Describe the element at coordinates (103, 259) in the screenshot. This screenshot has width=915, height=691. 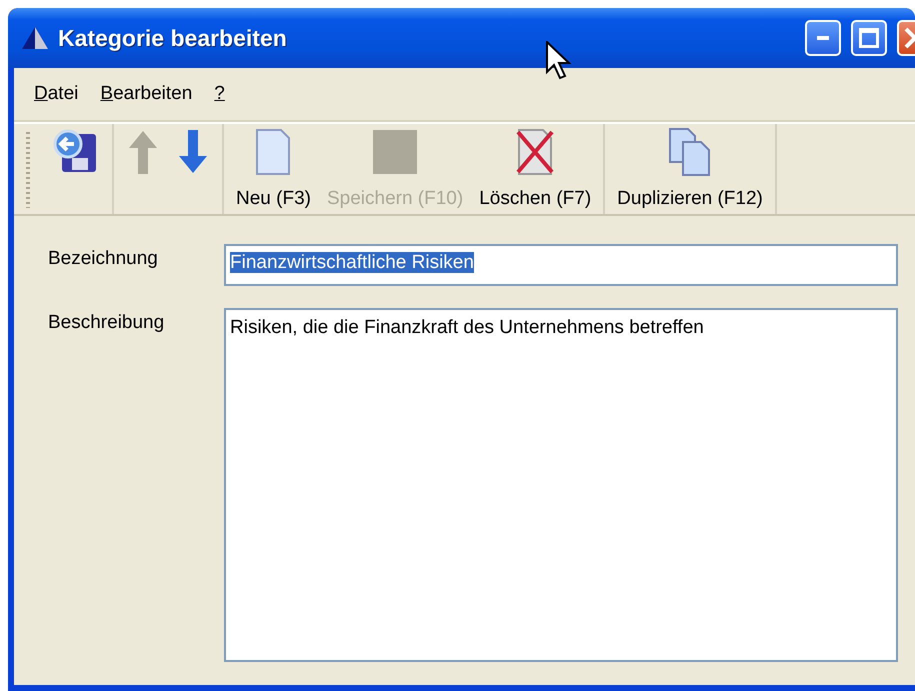
I see `field-label: Bezeichnung` at that location.